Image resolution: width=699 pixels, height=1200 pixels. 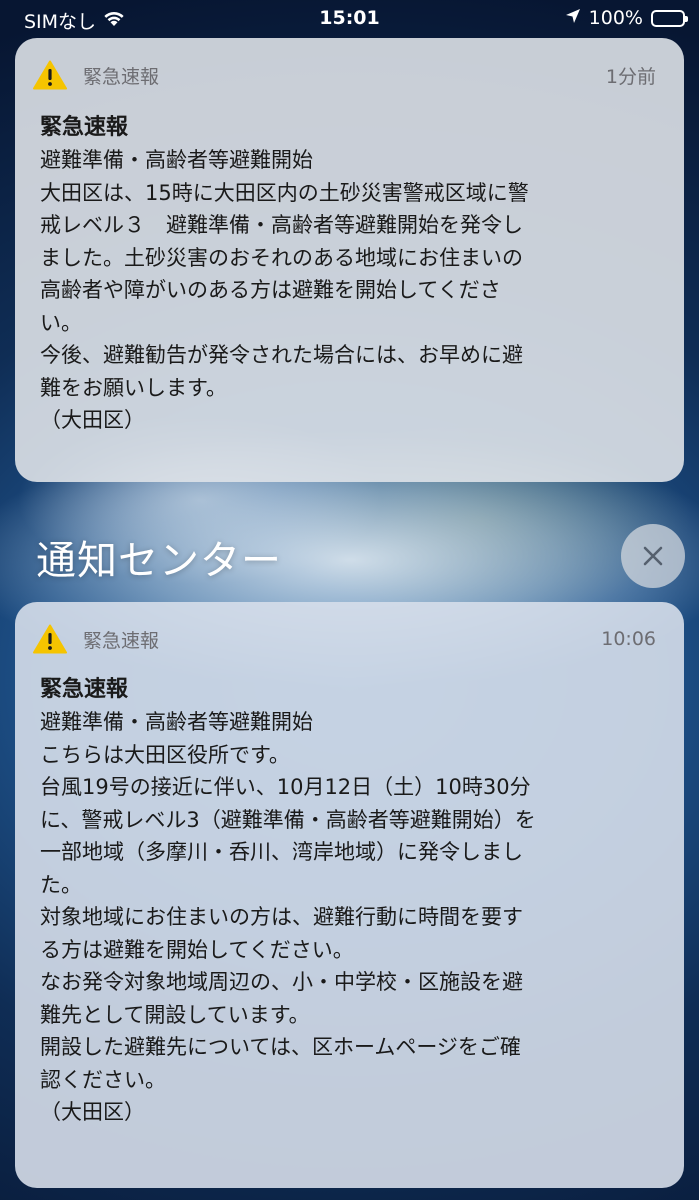 What do you see at coordinates (630, 76) in the screenshot?
I see `notification-time: 1分前` at bounding box center [630, 76].